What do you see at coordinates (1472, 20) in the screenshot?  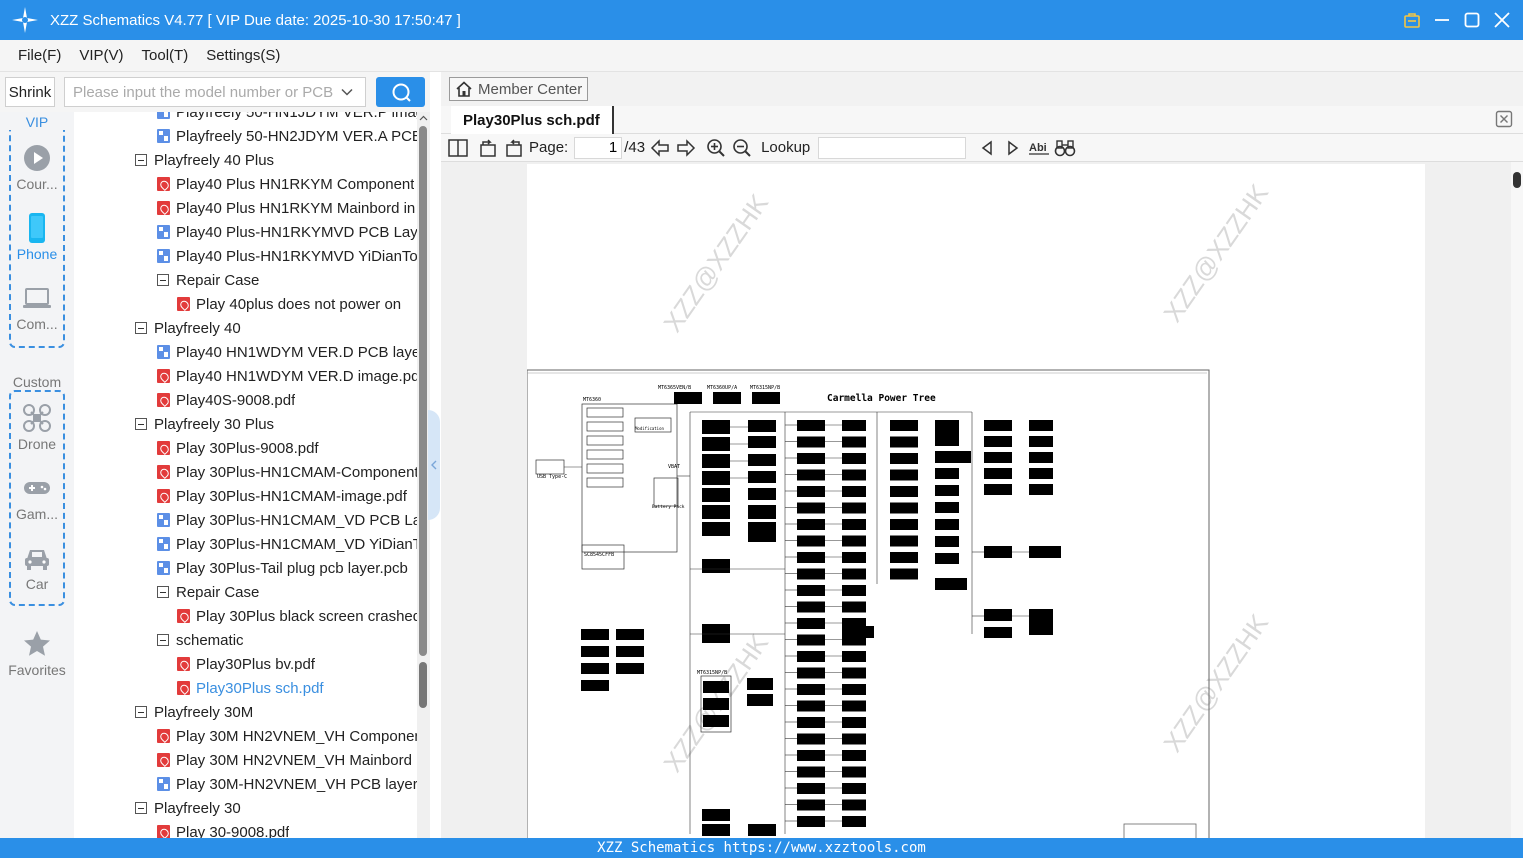 I see `maximize-button` at bounding box center [1472, 20].